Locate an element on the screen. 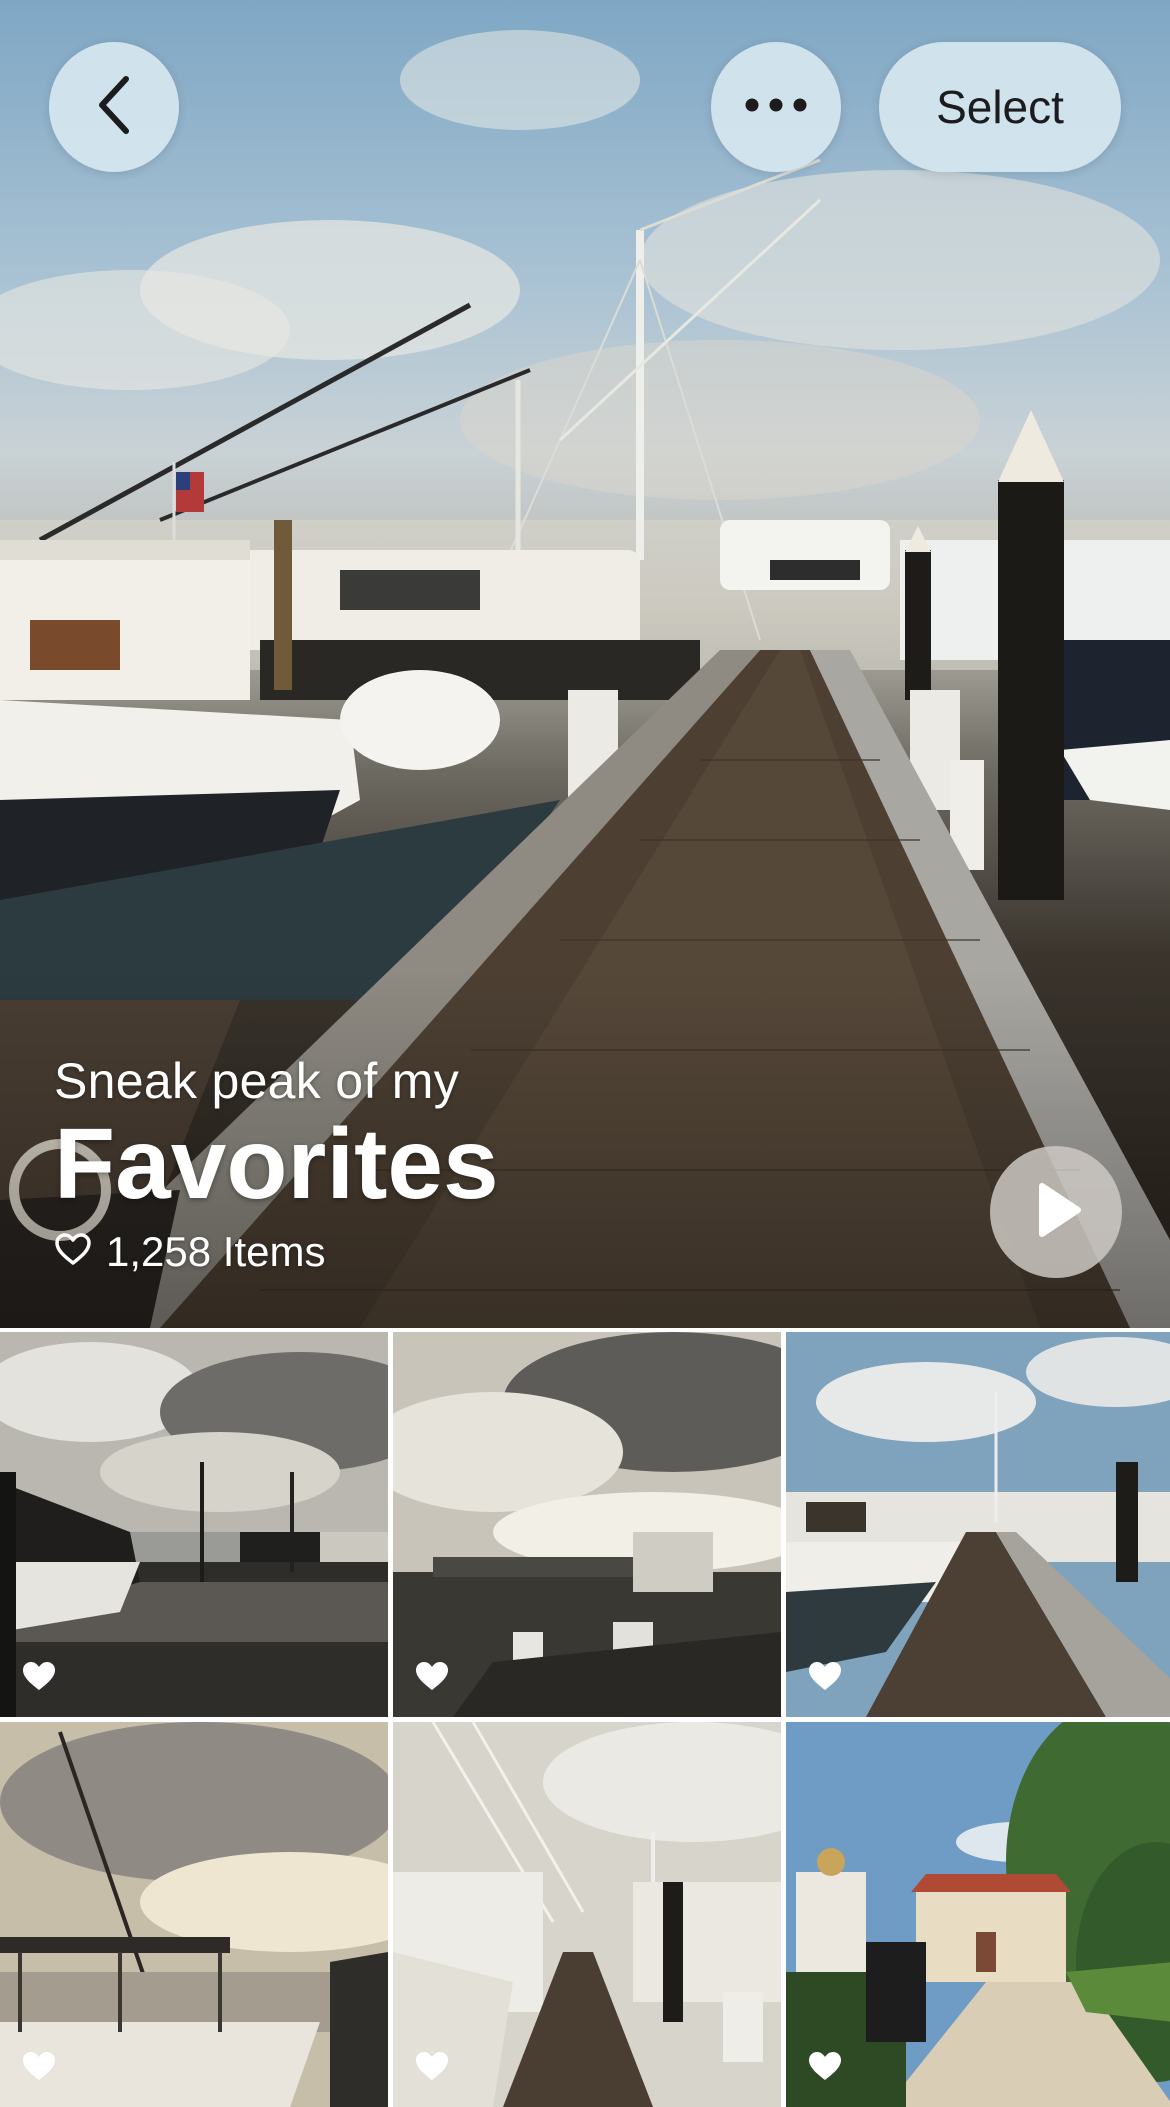  more-options-button is located at coordinates (776, 107).